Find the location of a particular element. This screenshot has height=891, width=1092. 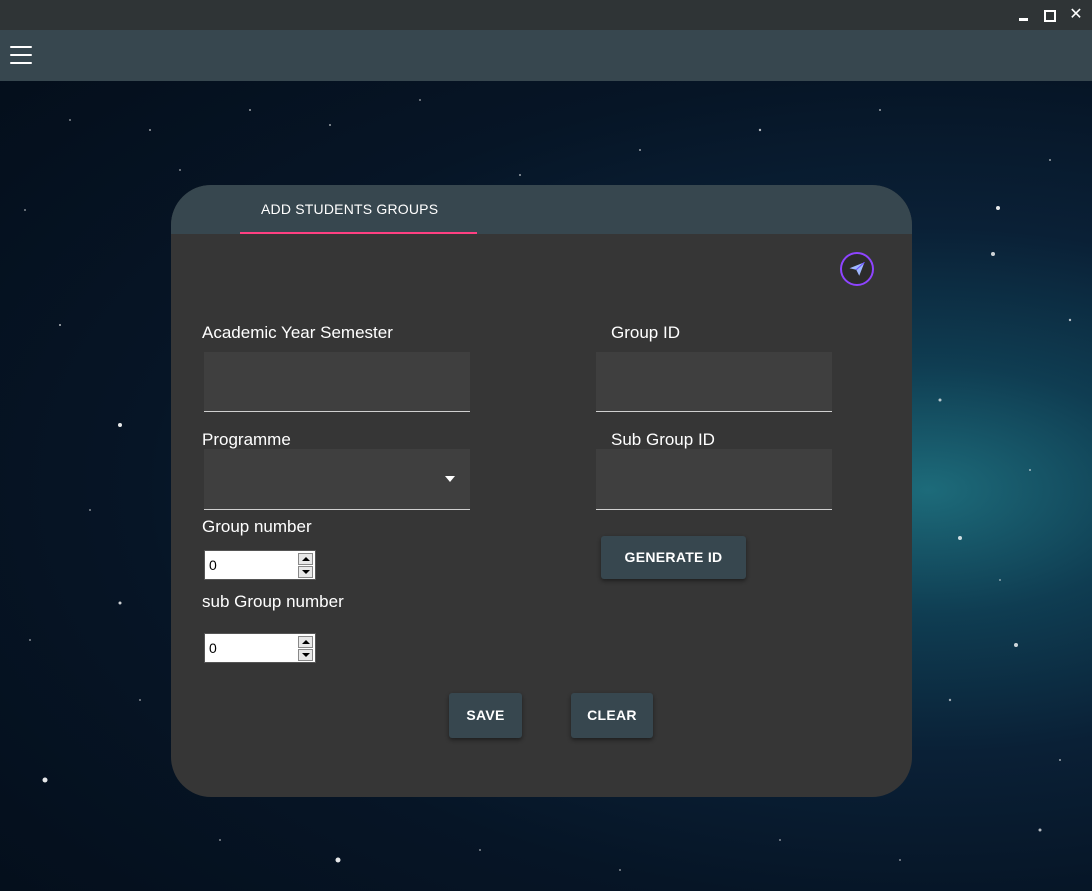

close-icon: ✕ is located at coordinates (1076, 15).